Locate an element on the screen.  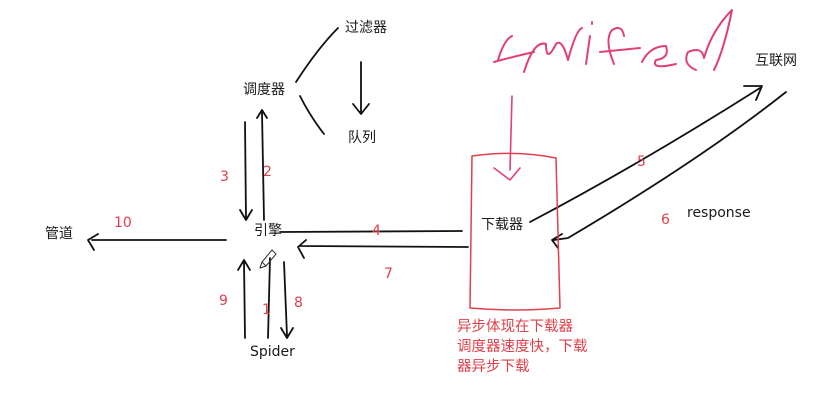
async-note: 异步体现在下载器 调度器速度快，下载 器异步下载 is located at coordinates (522, 347).